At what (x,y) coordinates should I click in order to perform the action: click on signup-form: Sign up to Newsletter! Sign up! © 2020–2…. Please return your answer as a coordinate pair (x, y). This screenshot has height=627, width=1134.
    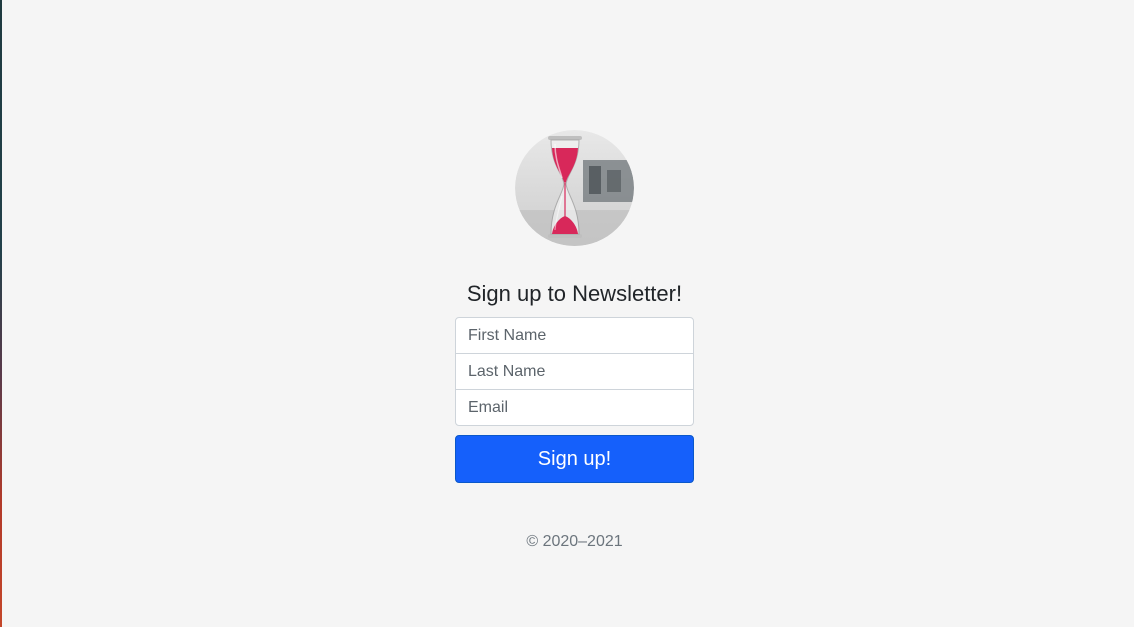
    Looking at the image, I should click on (574, 349).